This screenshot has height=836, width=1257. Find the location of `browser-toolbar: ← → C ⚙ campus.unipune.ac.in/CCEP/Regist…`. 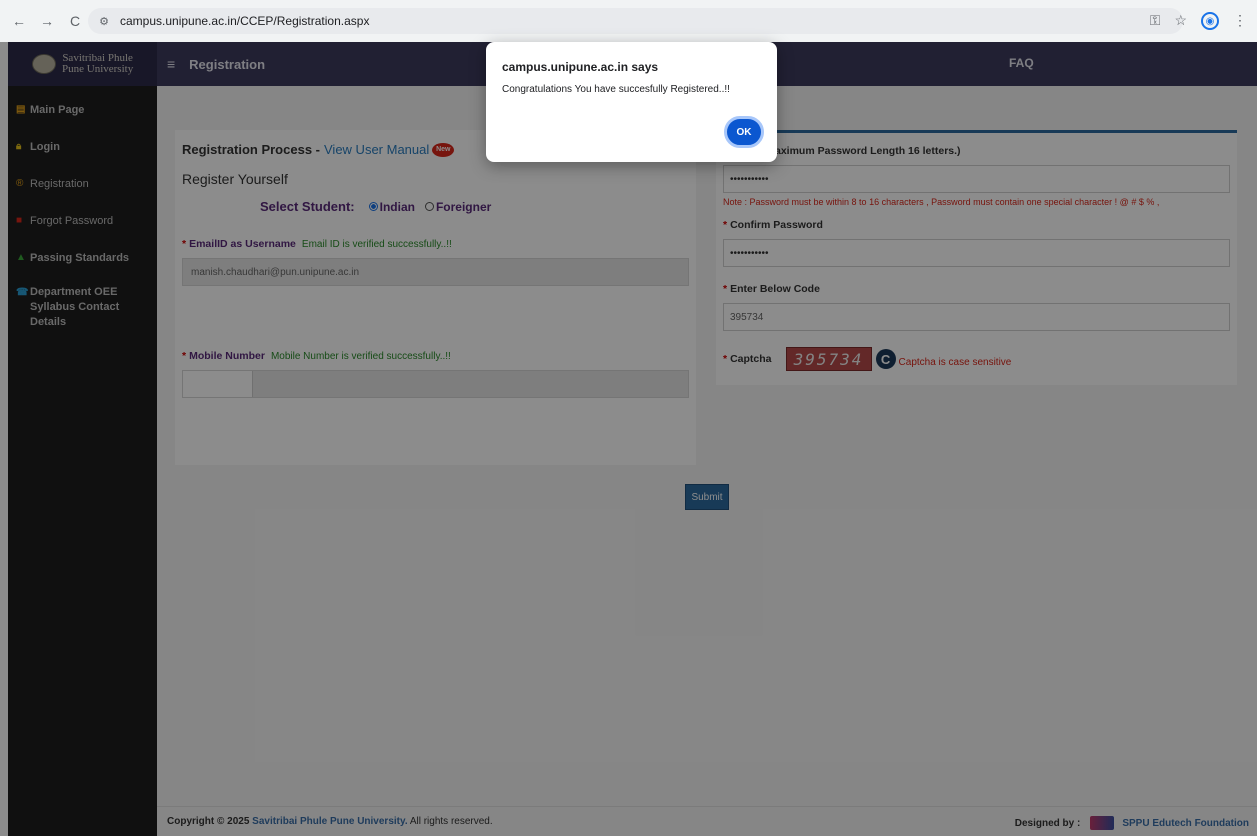

browser-toolbar: ← → C ⚙ campus.unipune.ac.in/CCEP/Regist… is located at coordinates (628, 21).